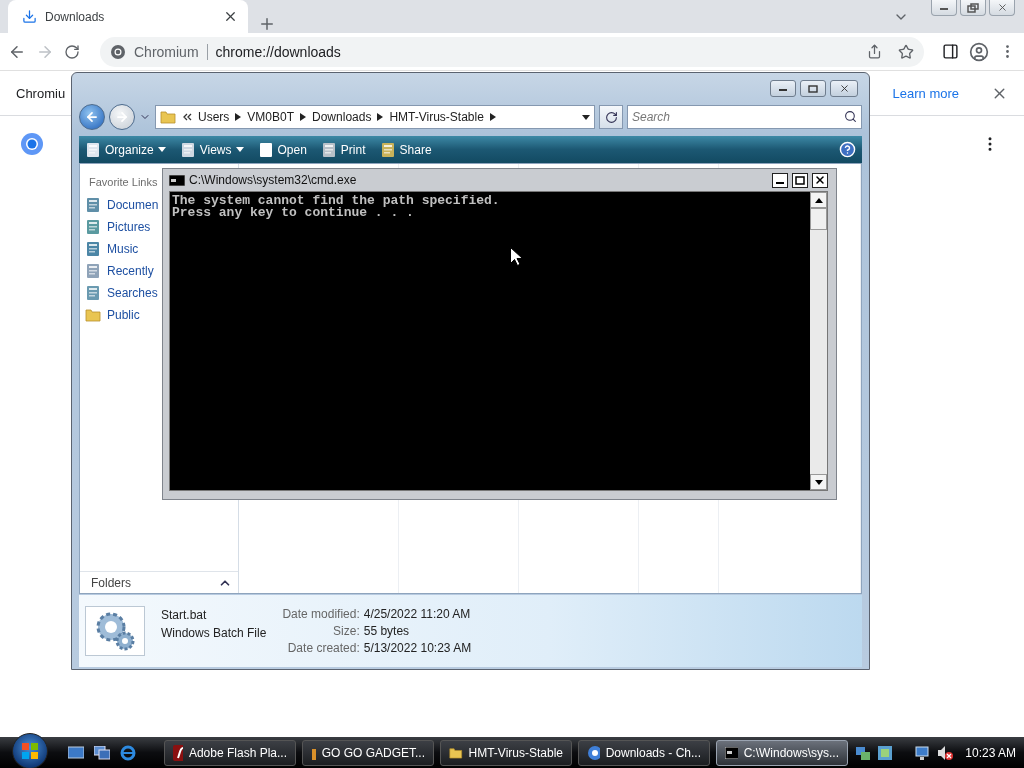  Describe the element at coordinates (343, 149) in the screenshot. I see `toolbar-button: Print` at that location.